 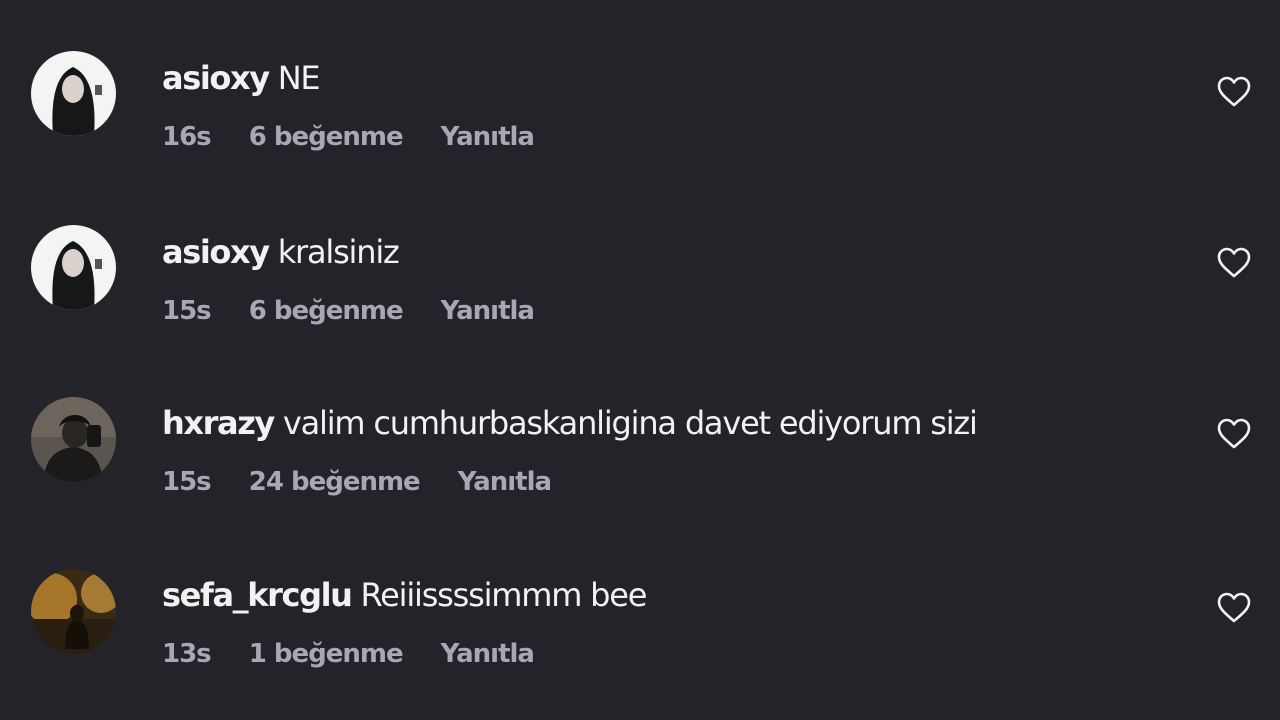 I want to click on comment-like-count: 24 beğenme, so click(x=335, y=482).